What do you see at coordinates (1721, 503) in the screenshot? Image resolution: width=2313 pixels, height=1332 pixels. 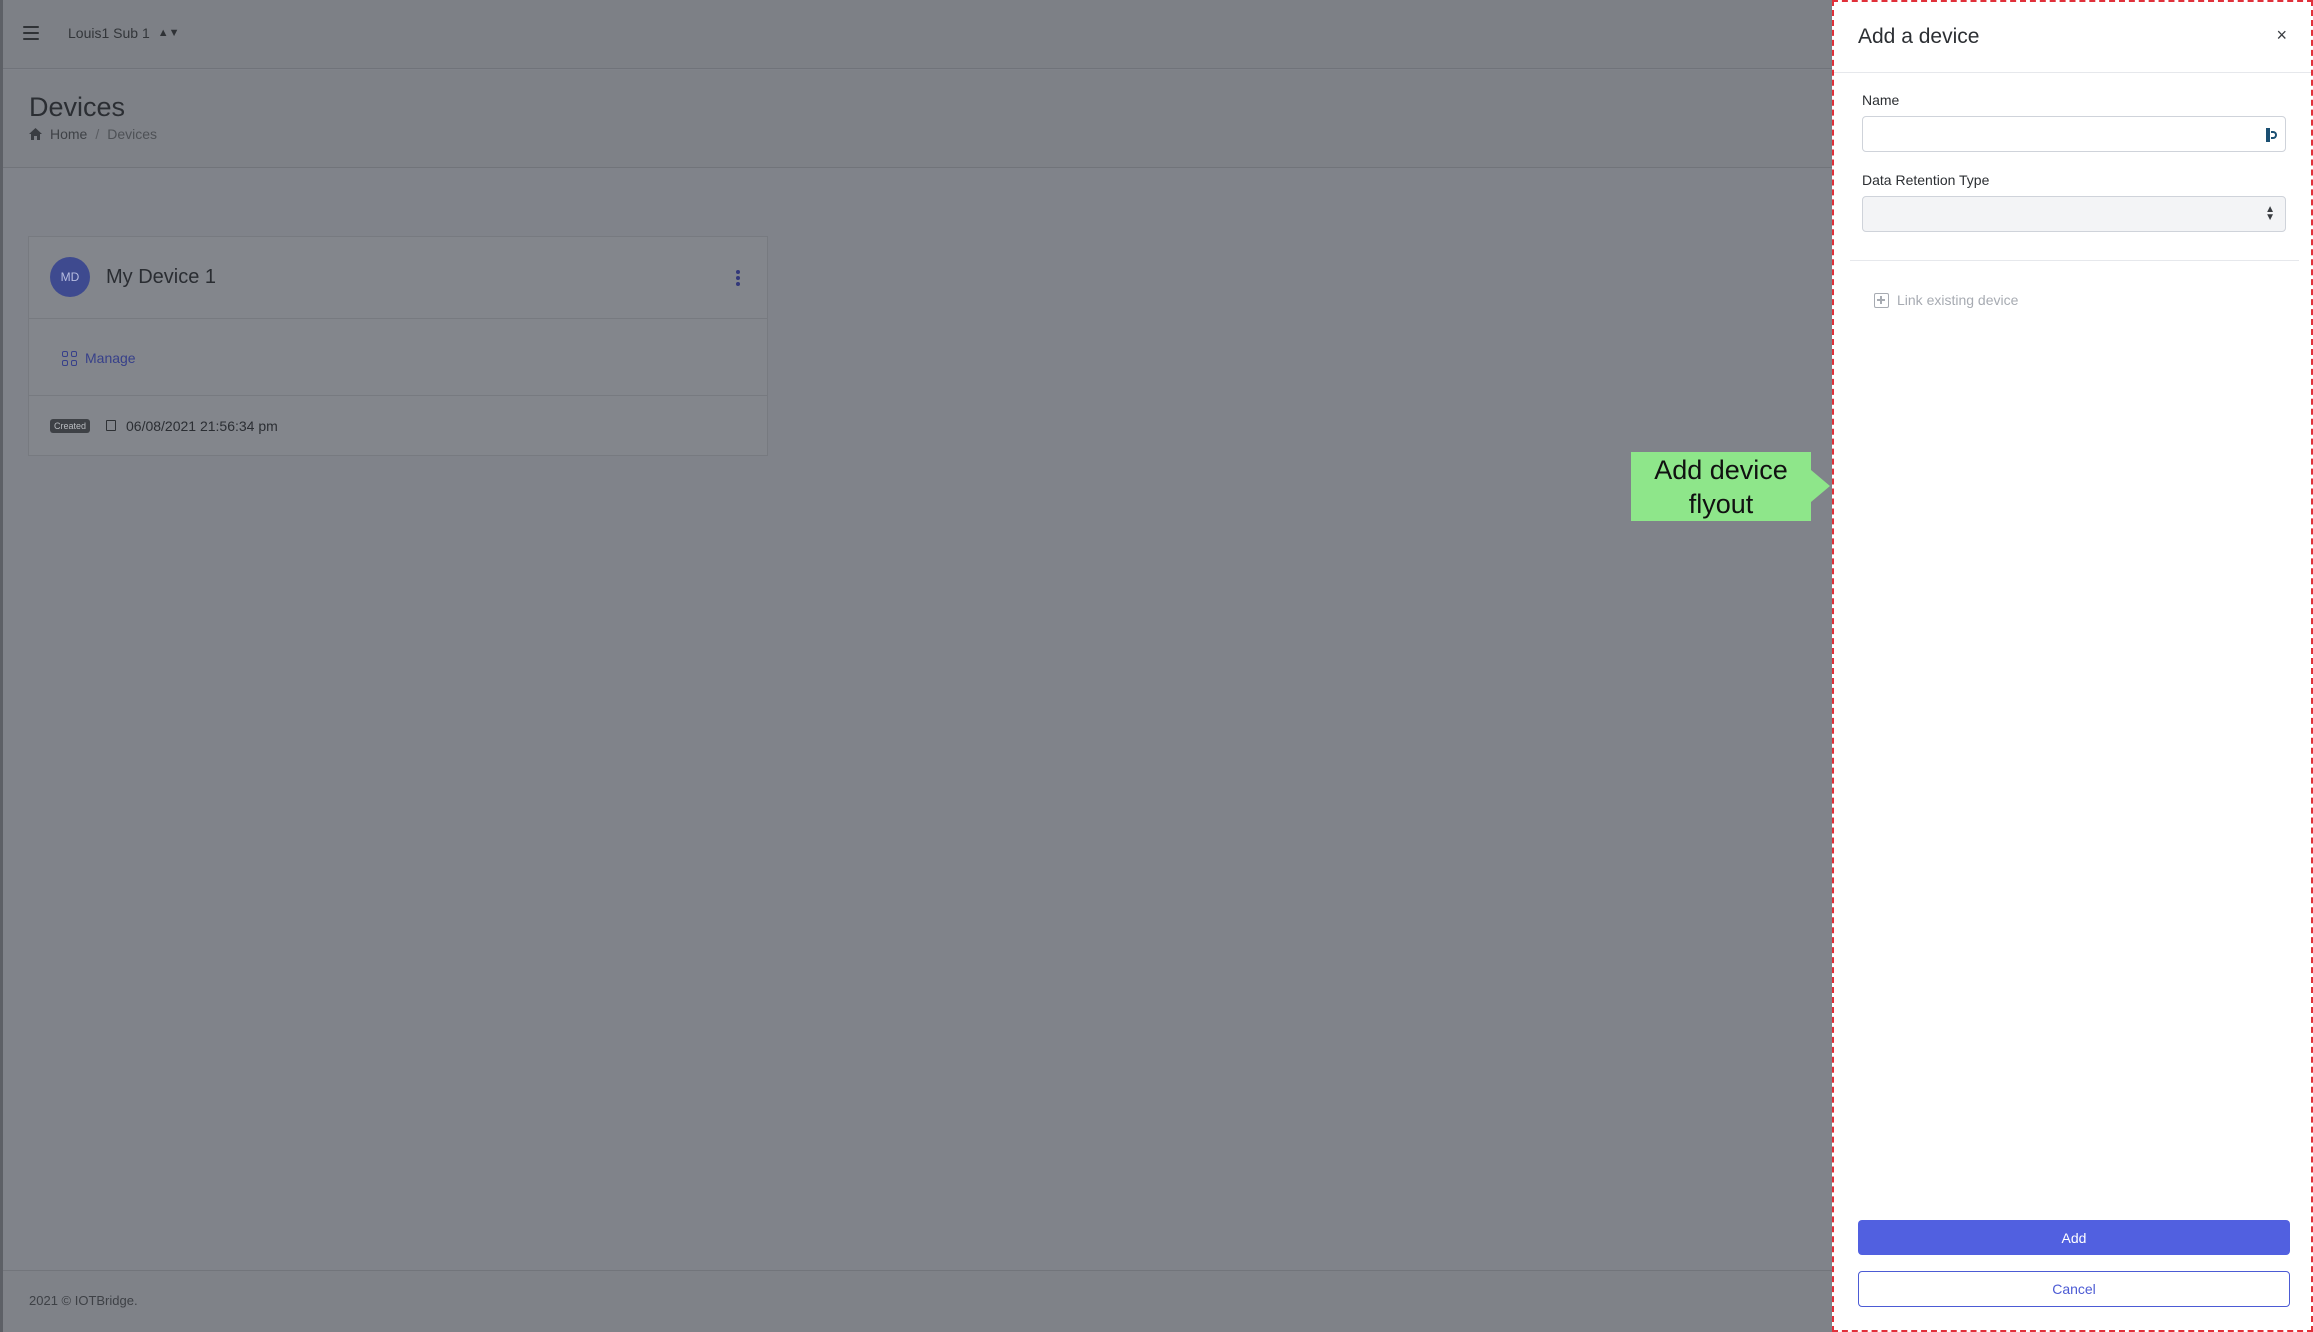 I see `callout-line-2: flyout` at bounding box center [1721, 503].